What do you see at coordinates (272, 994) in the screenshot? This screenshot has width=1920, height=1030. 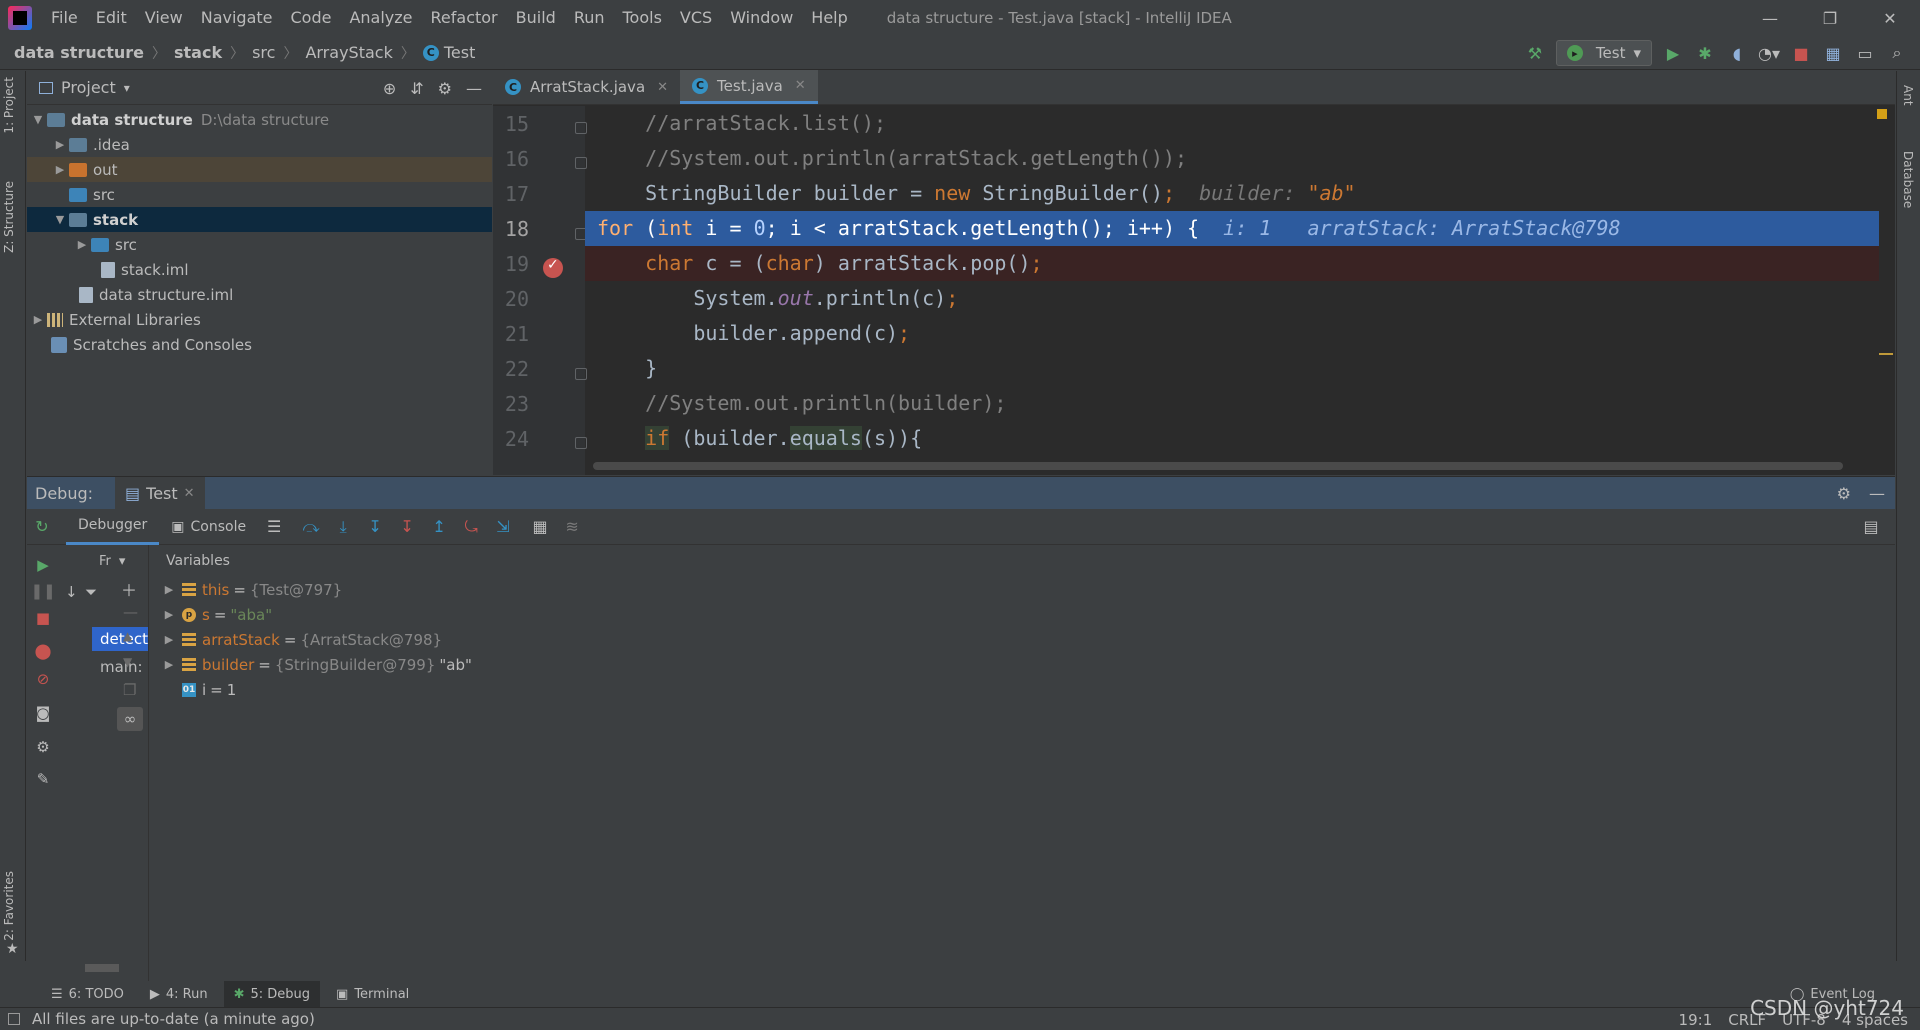 I see `tab-debug: ✱ 5: Debug` at bounding box center [272, 994].